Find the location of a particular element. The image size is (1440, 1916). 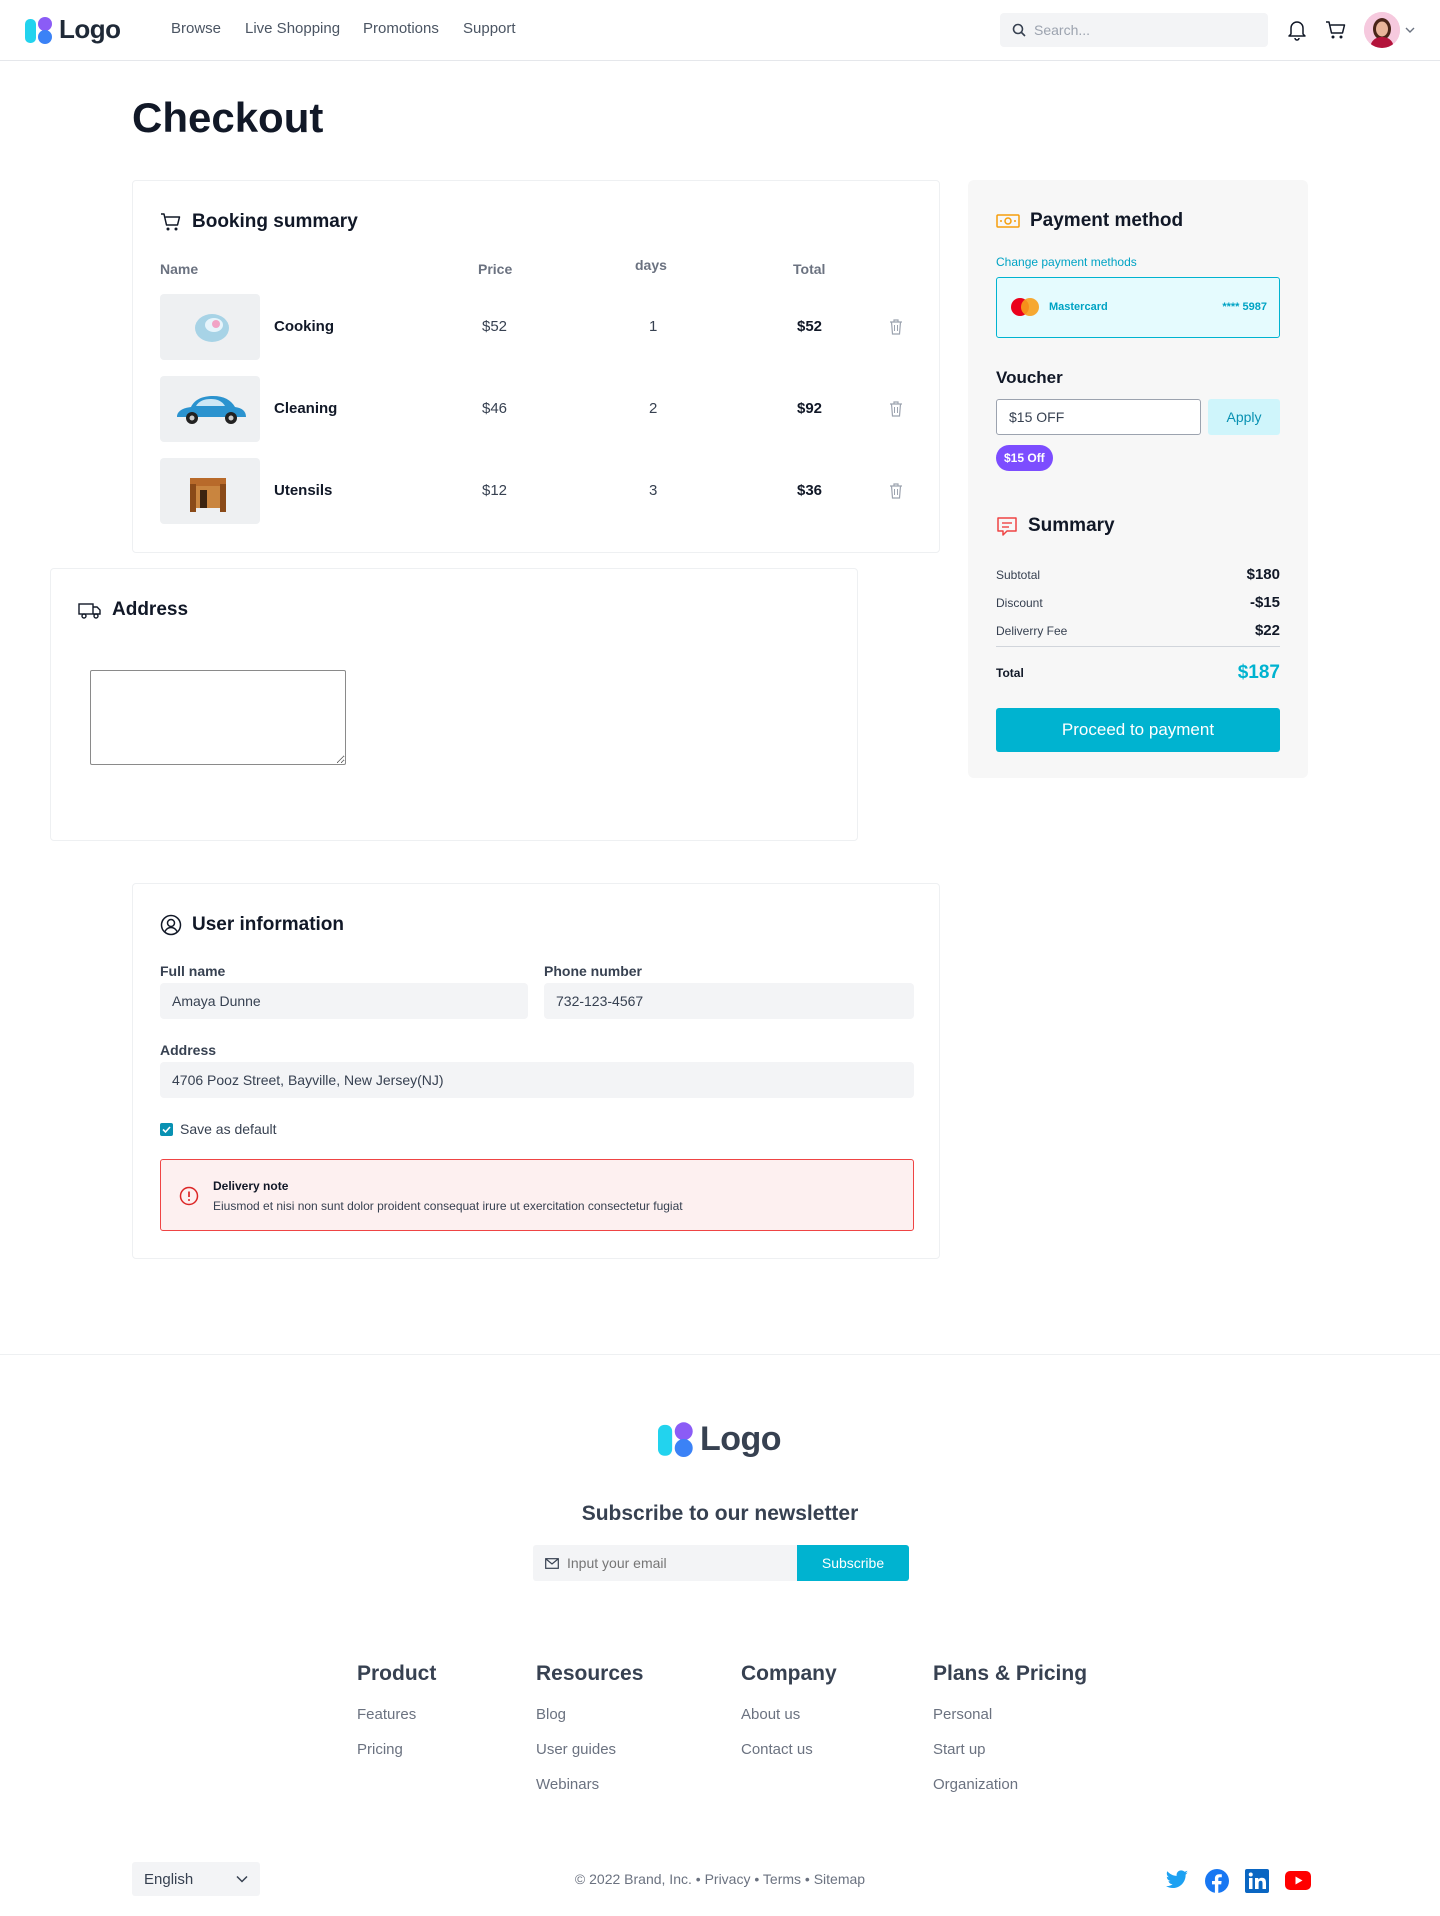

summary-header: Summary is located at coordinates (1055, 526).